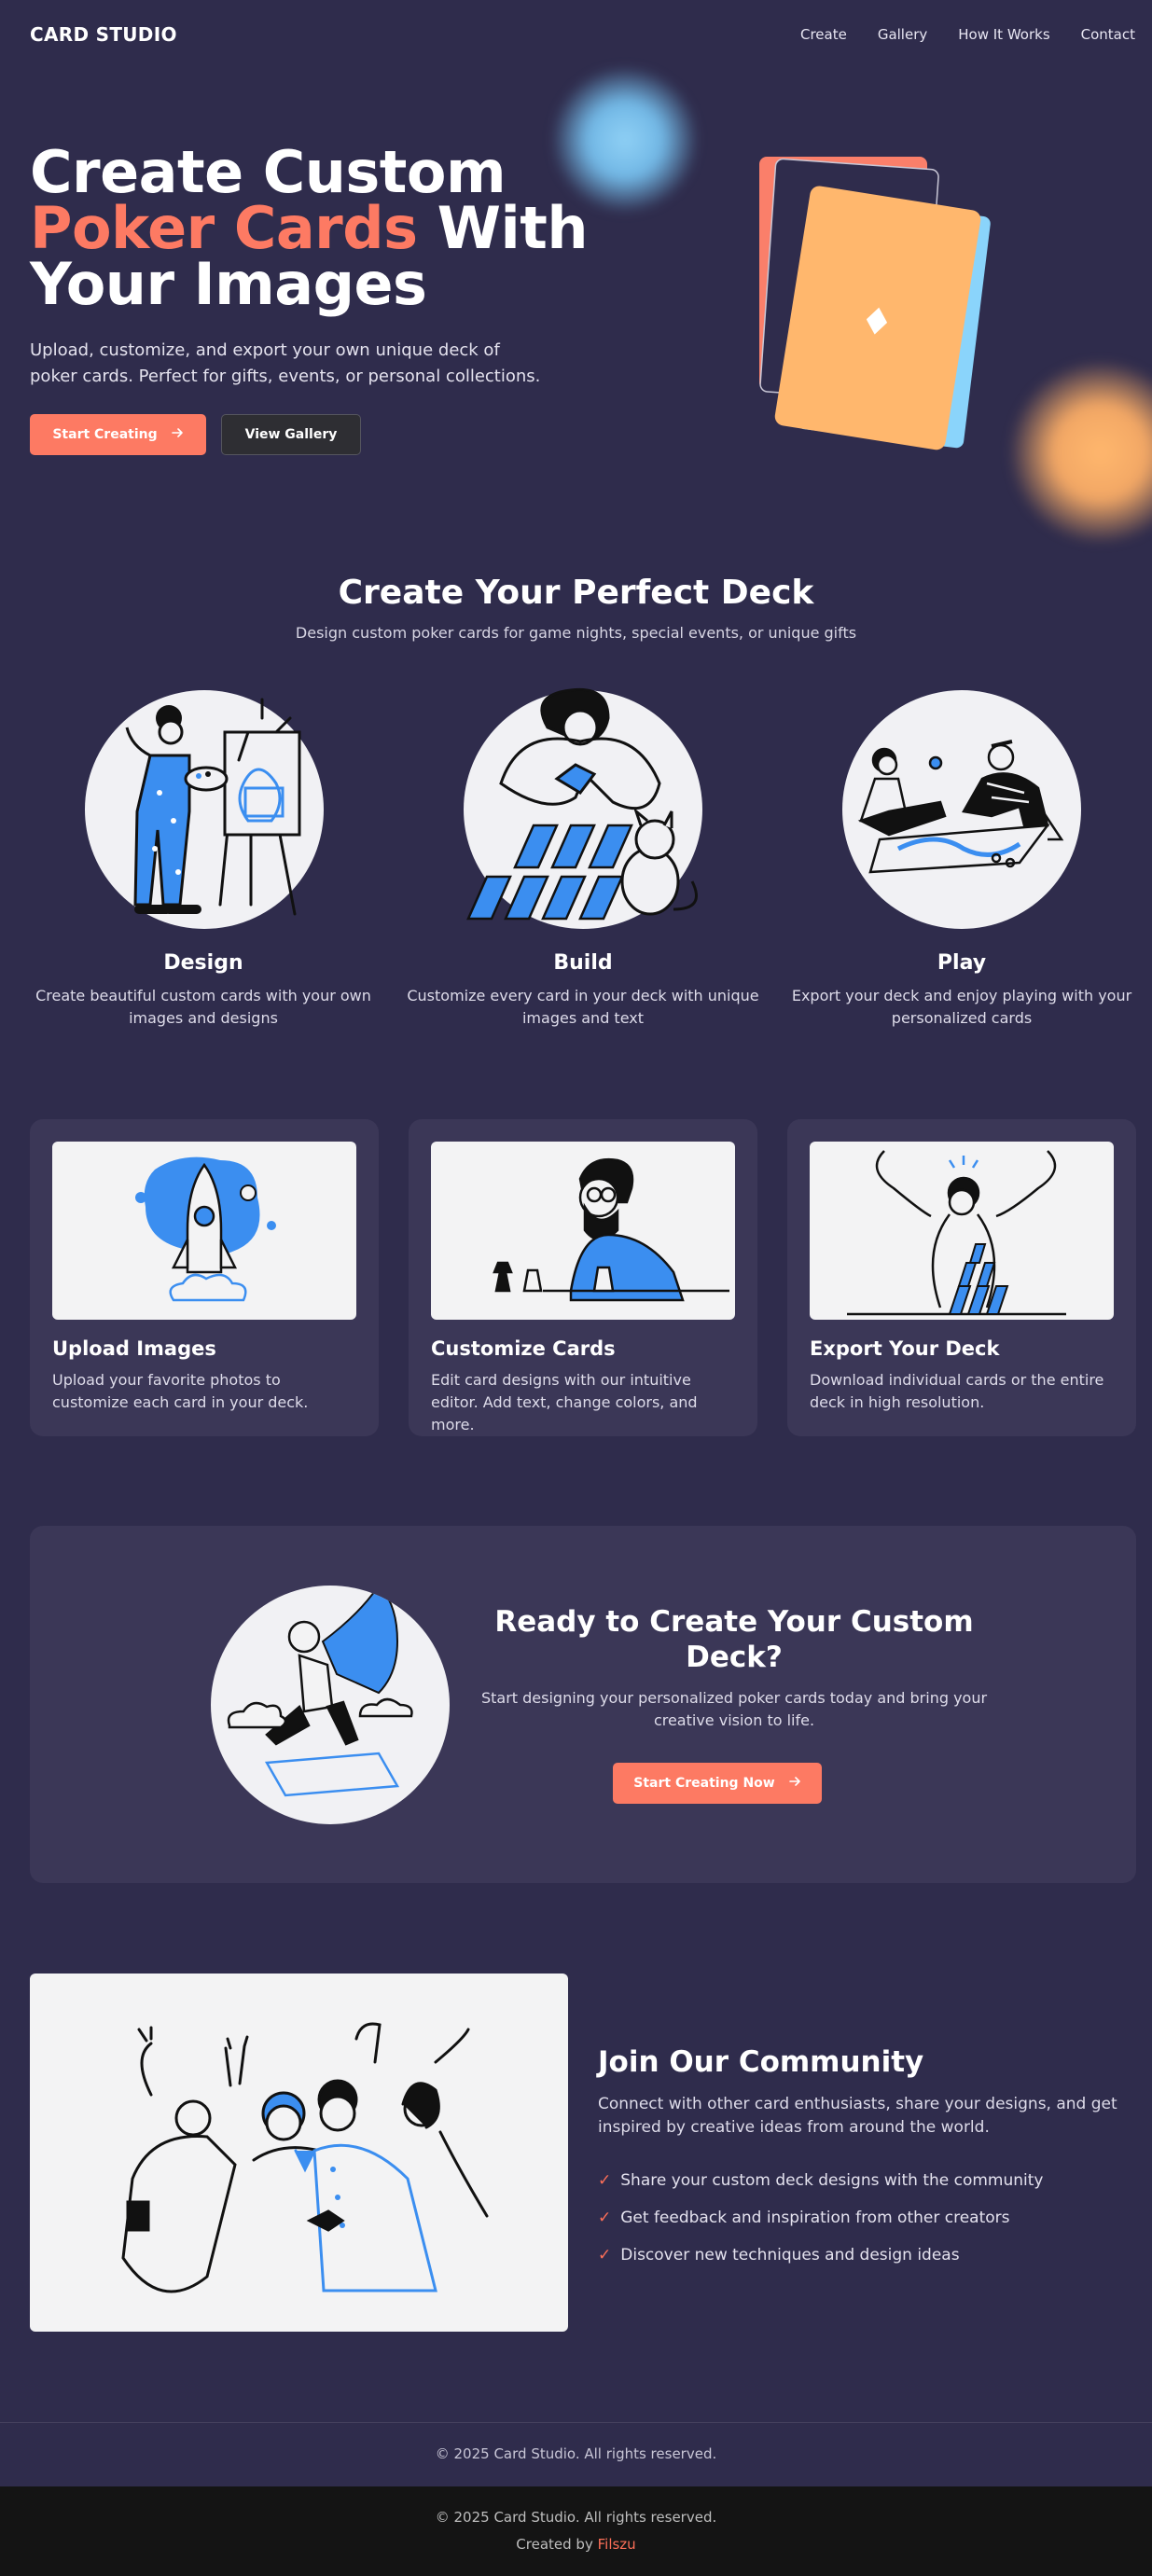  Describe the element at coordinates (576, 593) in the screenshot. I see `deck-section-title: Create Your Perfect Deck` at that location.